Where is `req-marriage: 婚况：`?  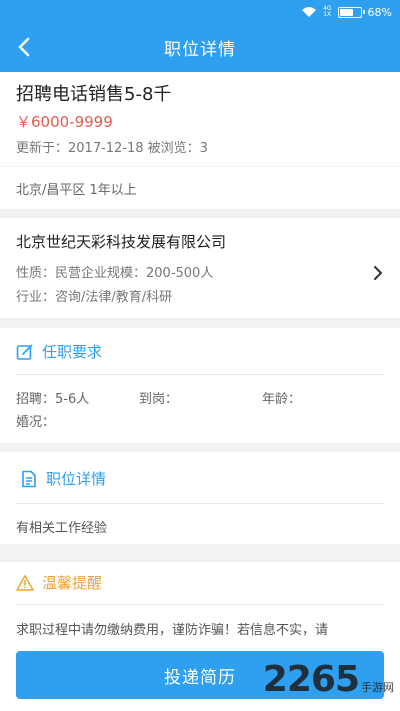 req-marriage: 婚况： is located at coordinates (36, 422).